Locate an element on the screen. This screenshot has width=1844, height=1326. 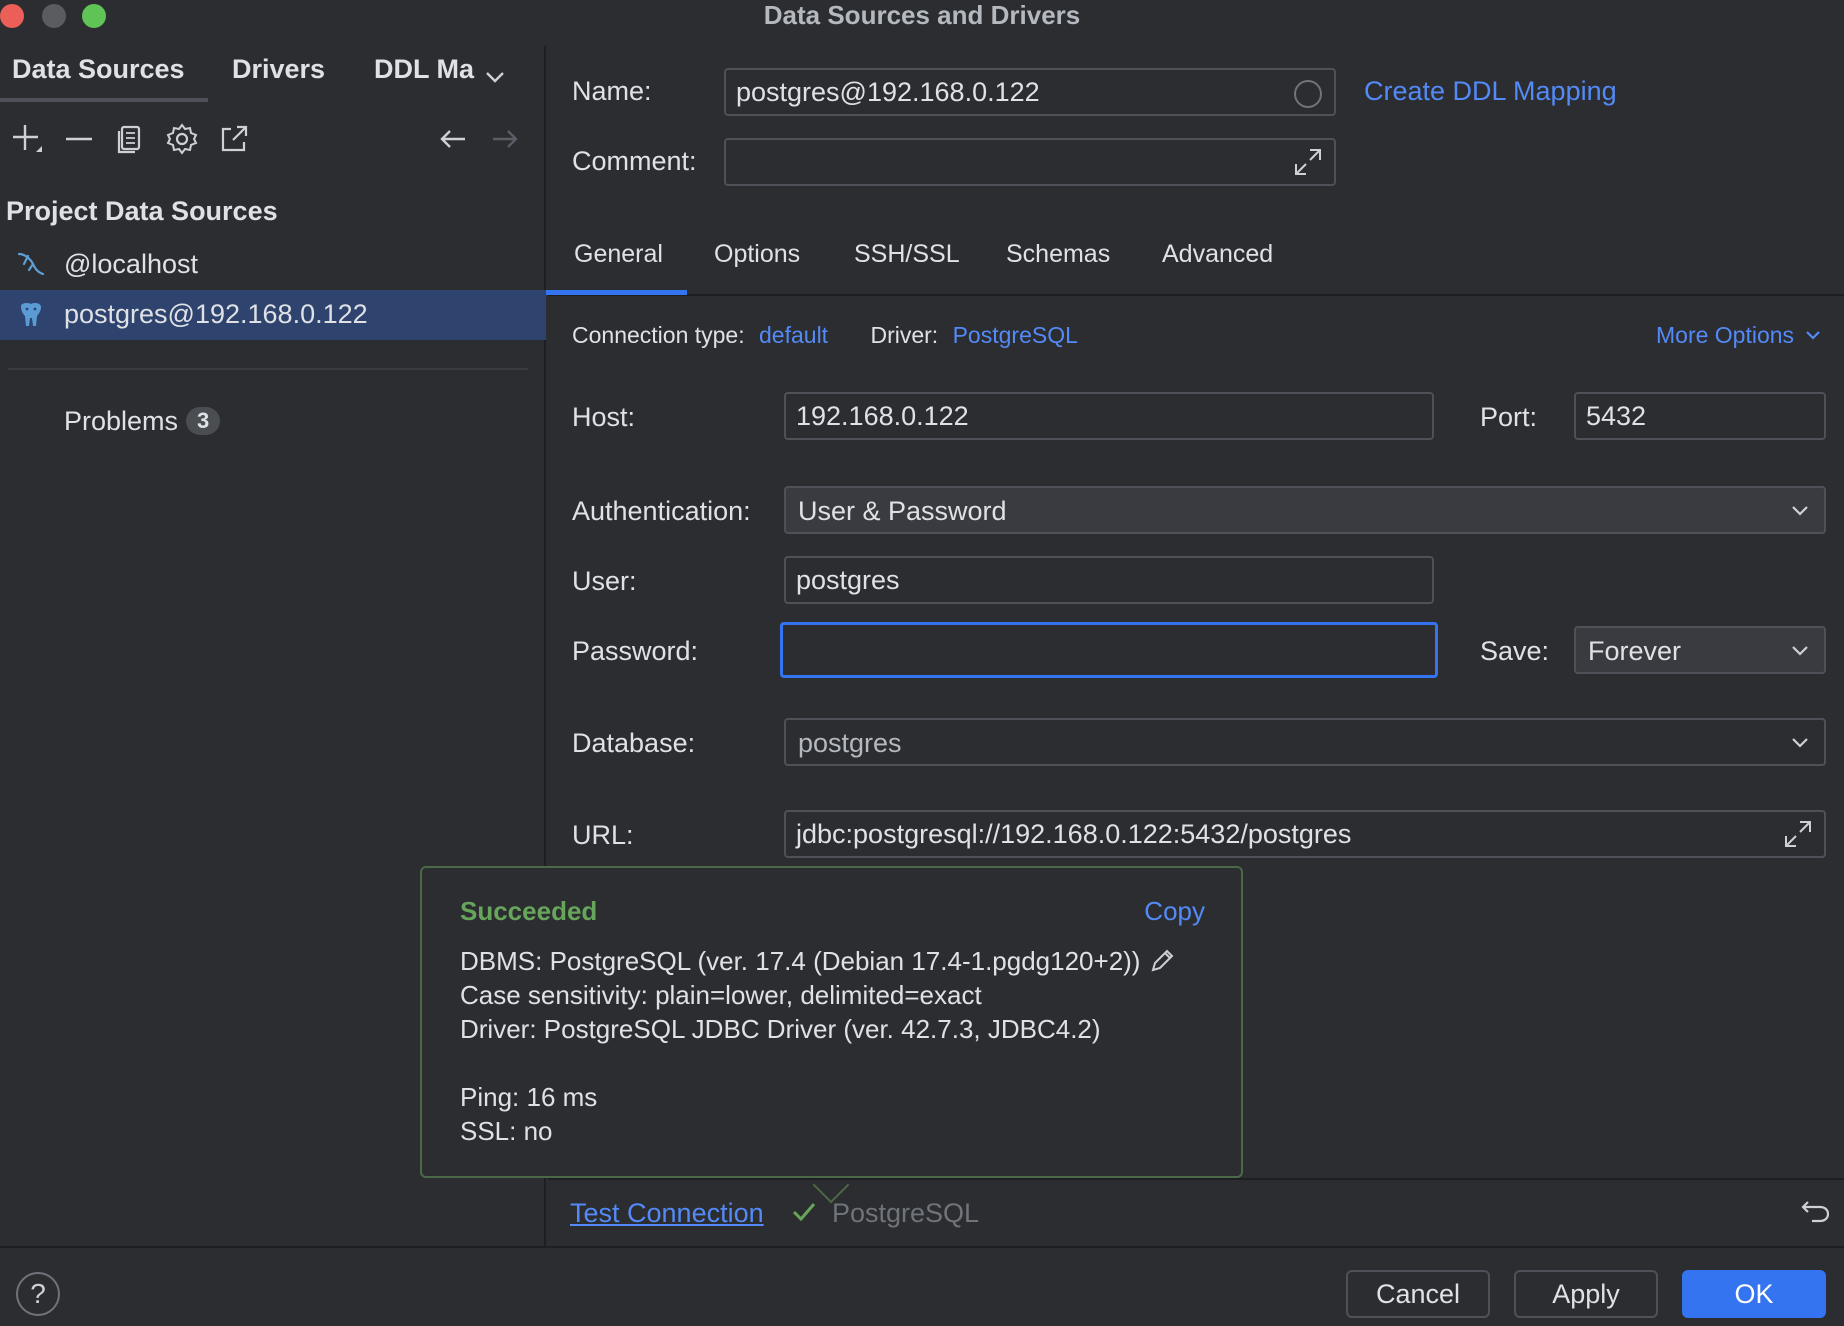
save-value: Forever is located at coordinates (1635, 651).